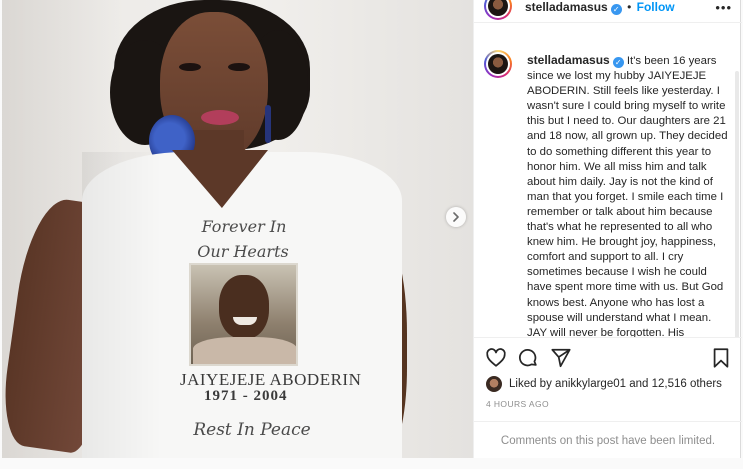 The height and width of the screenshot is (469, 743). I want to click on lips, so click(220, 117).